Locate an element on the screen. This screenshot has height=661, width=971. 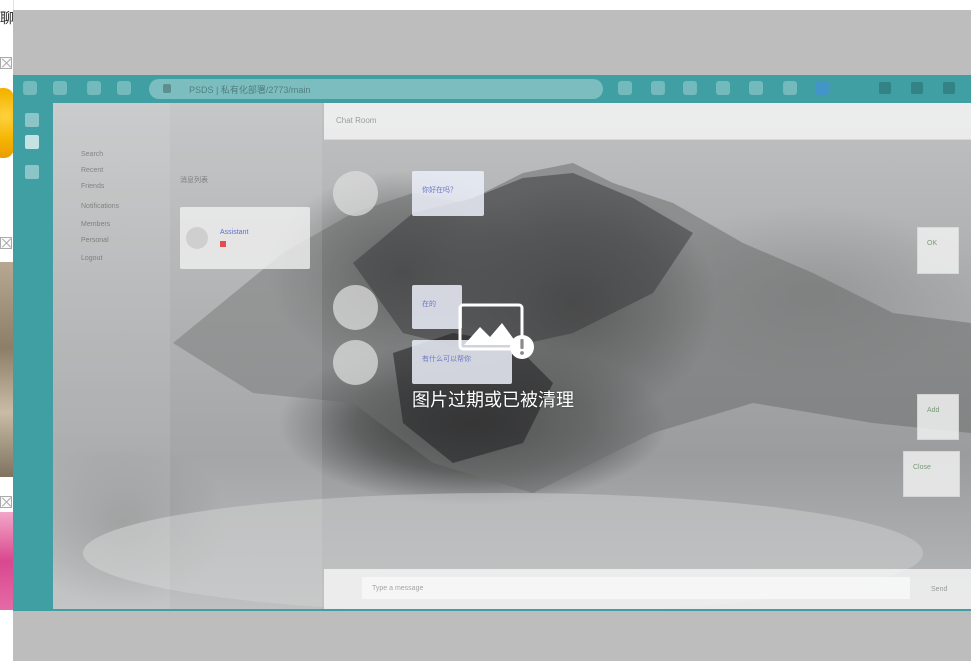
message-bubble: 在的 is located at coordinates (437, 307).